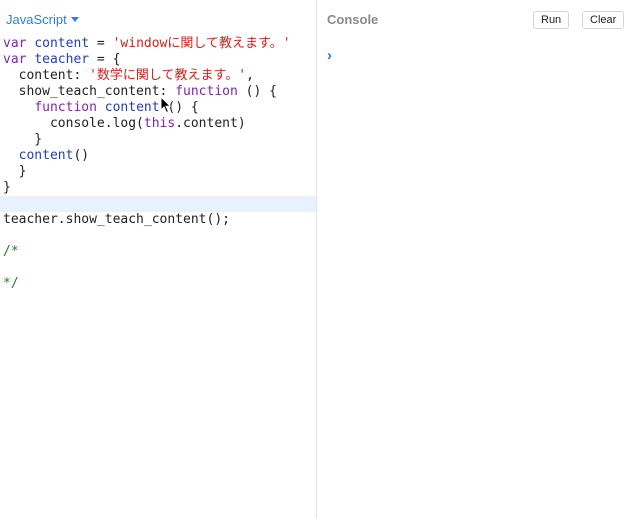  I want to click on code-token: this, so click(159, 123).